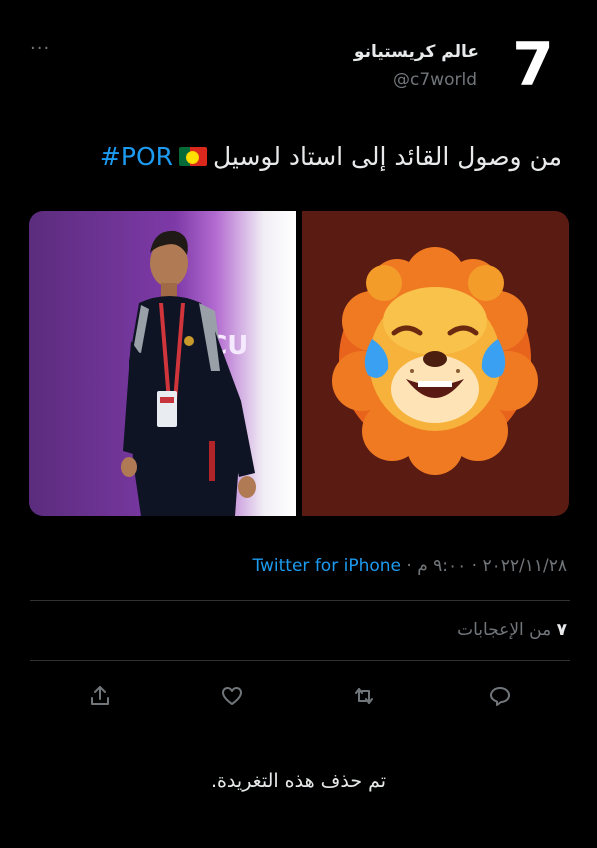 This screenshot has width=597, height=848. What do you see at coordinates (416, 52) in the screenshot?
I see `display-name: عالم كريستيانو` at bounding box center [416, 52].